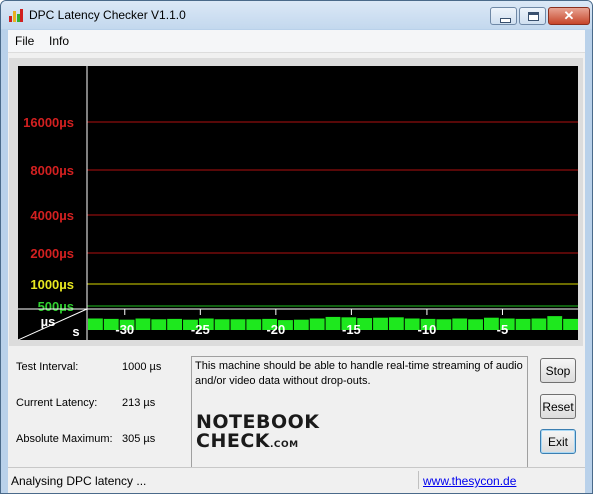 The image size is (593, 494). Describe the element at coordinates (75, 331) in the screenshot. I see `x-axis-unit-label: s` at that location.